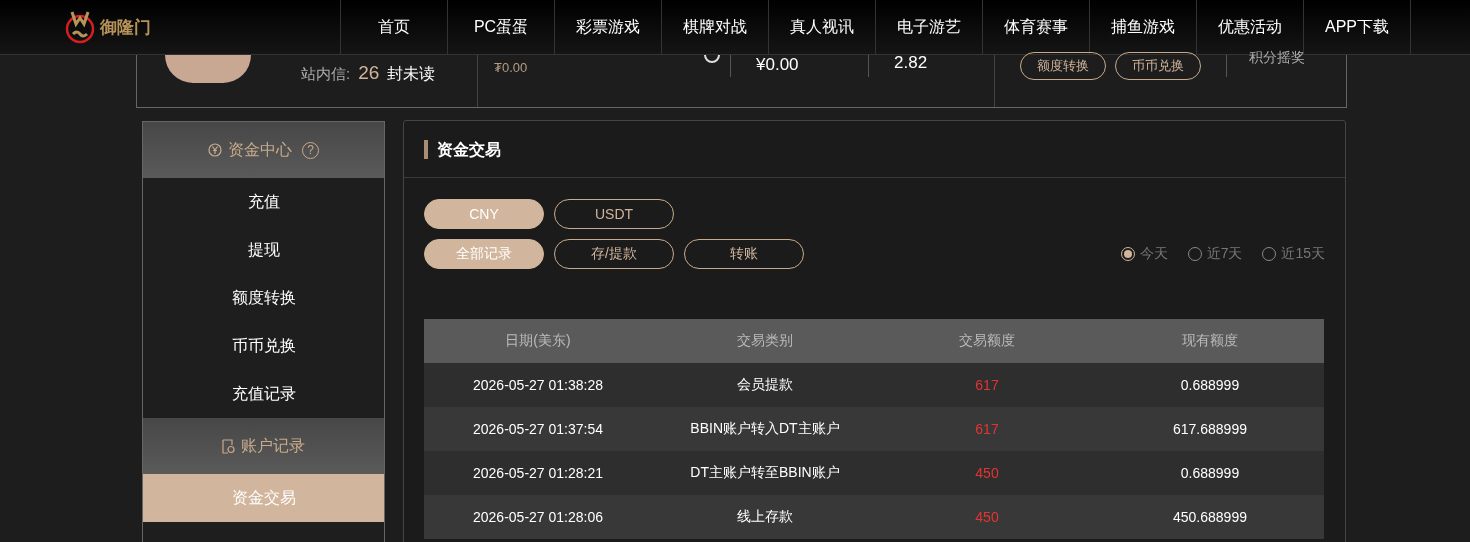 This screenshot has width=1470, height=542. I want to click on logo-text: 御隆门, so click(125, 27).